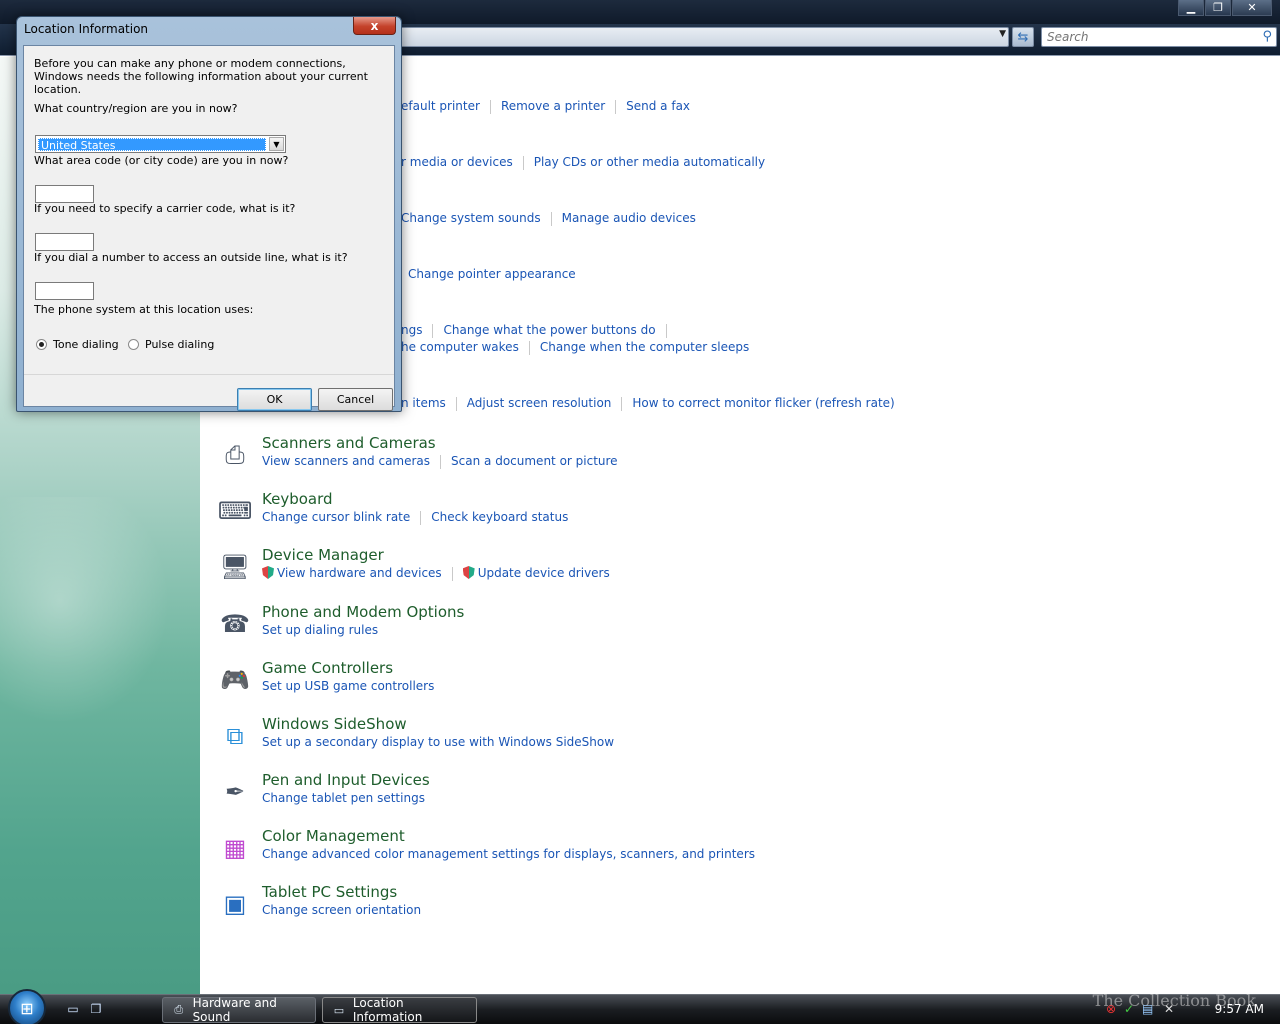 Image resolution: width=1280 pixels, height=1024 pixels. I want to click on tone-dialing-label: Tone dialing, so click(86, 344).